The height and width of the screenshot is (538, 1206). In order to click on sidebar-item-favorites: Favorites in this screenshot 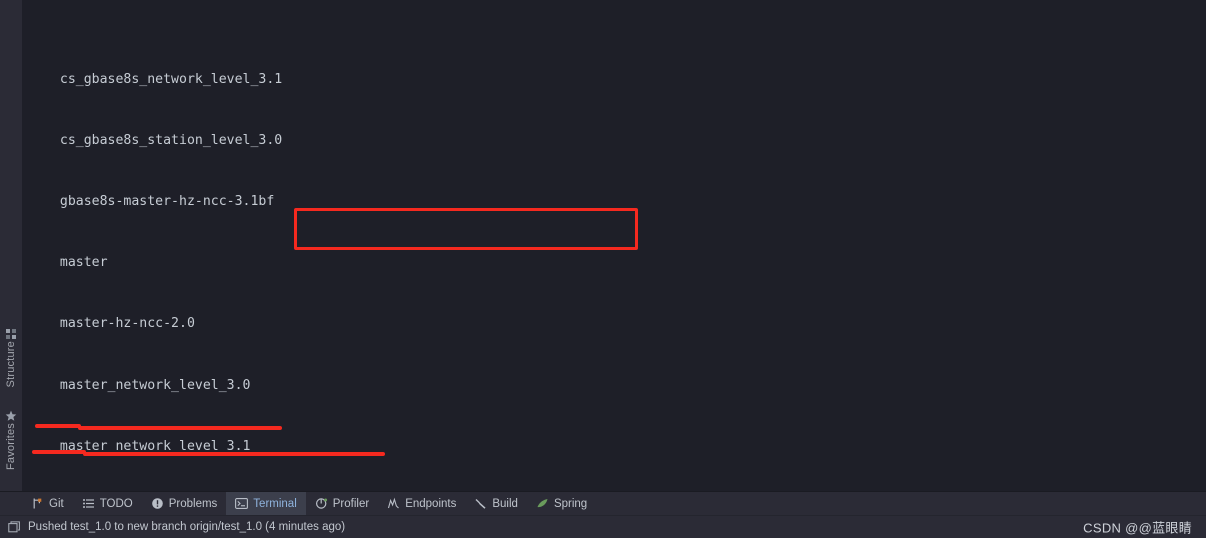, I will do `click(11, 438)`.